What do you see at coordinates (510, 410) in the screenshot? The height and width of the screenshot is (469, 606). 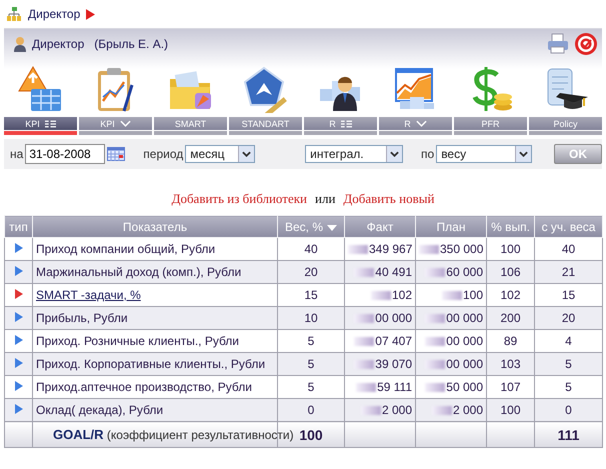 I see `percent-cell: 100` at bounding box center [510, 410].